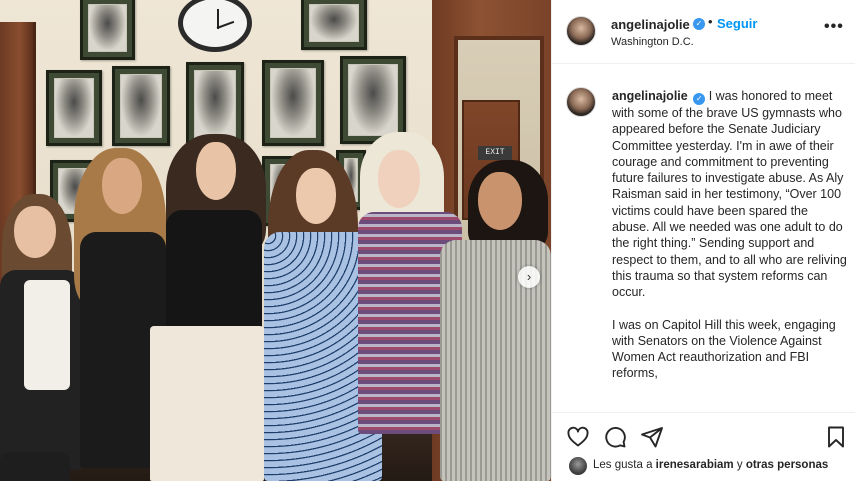 This screenshot has height=481, width=855. What do you see at coordinates (652, 437) in the screenshot?
I see `paper-plane-icon` at bounding box center [652, 437].